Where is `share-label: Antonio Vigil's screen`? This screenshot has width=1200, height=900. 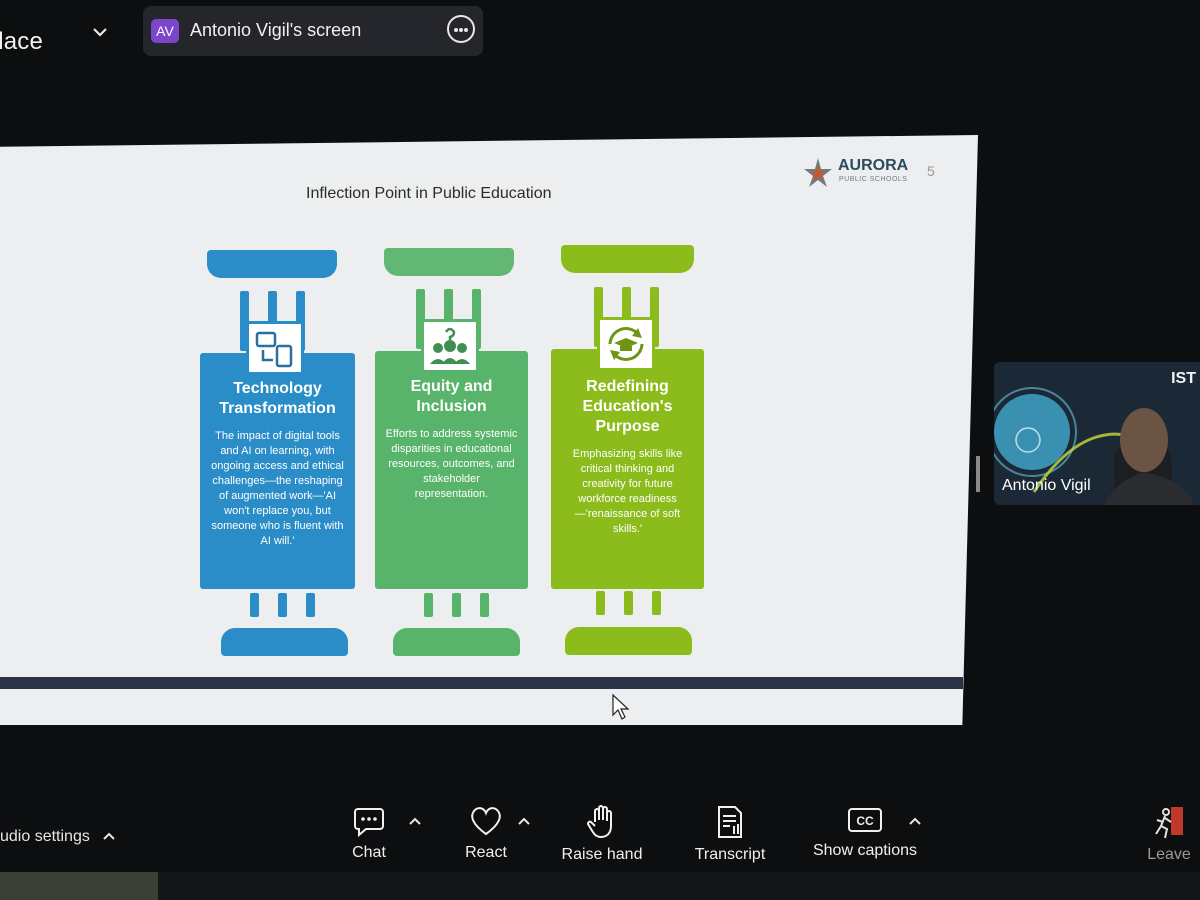
share-label: Antonio Vigil's screen is located at coordinates (276, 30).